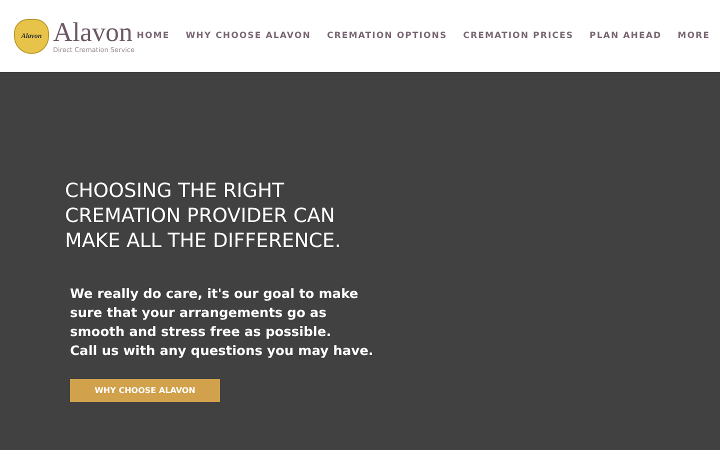  I want to click on nav-link: CREMATION PRICES, so click(518, 36).